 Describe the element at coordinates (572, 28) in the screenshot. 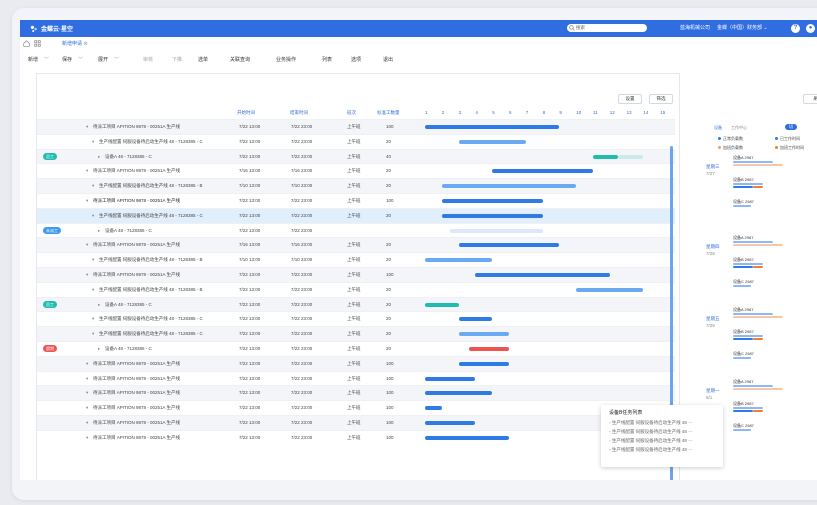

I see `search-icon` at that location.